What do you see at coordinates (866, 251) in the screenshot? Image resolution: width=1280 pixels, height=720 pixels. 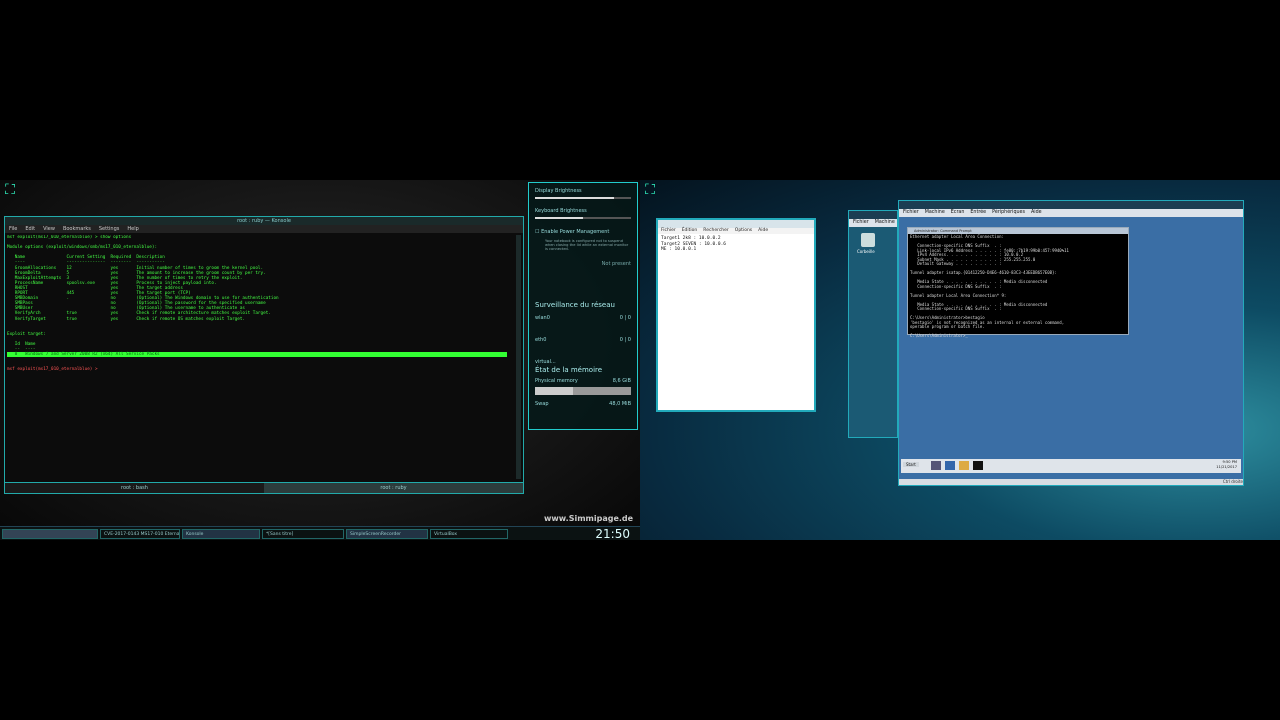 I see `recycle-bin-label: Corbeille` at bounding box center [866, 251].